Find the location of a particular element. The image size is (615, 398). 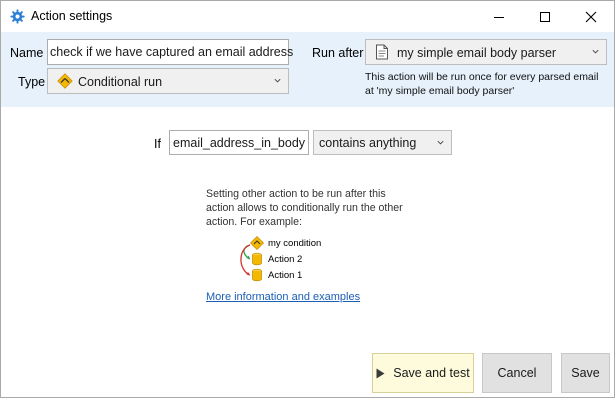

conditional-run-icon is located at coordinates (65, 81).